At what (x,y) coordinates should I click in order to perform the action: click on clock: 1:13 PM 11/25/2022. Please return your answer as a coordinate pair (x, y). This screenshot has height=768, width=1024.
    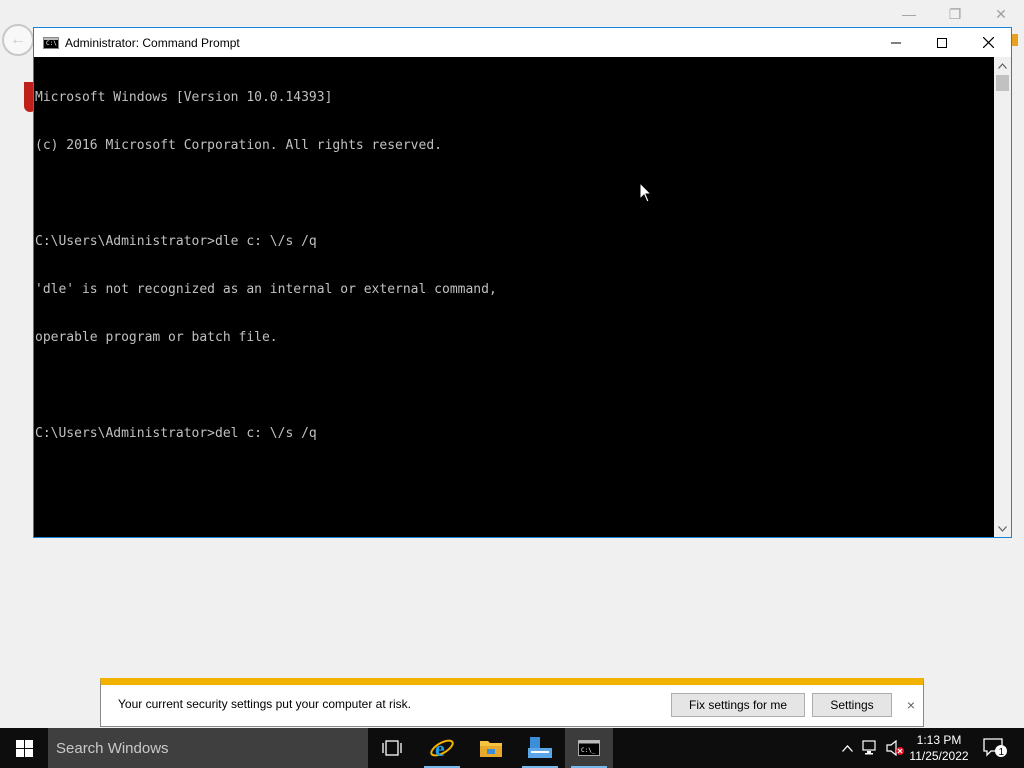
    Looking at the image, I should click on (939, 748).